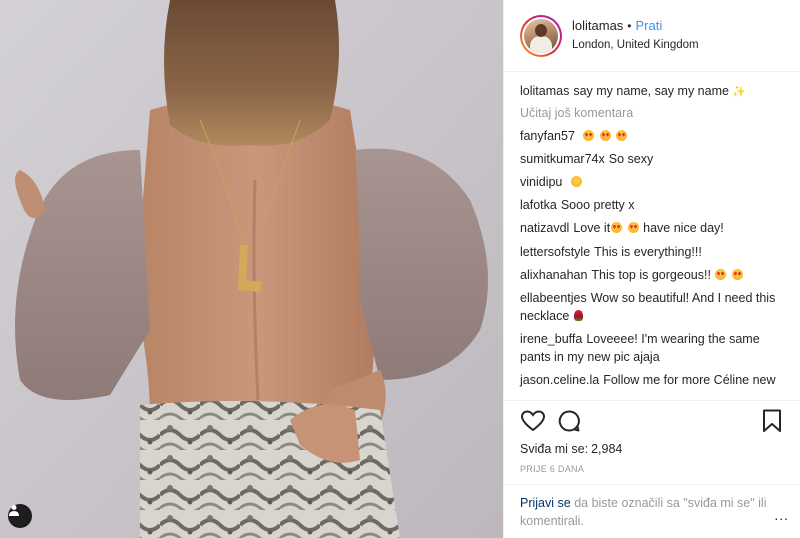 This screenshot has width=800, height=538. I want to click on like-button, so click(533, 421).